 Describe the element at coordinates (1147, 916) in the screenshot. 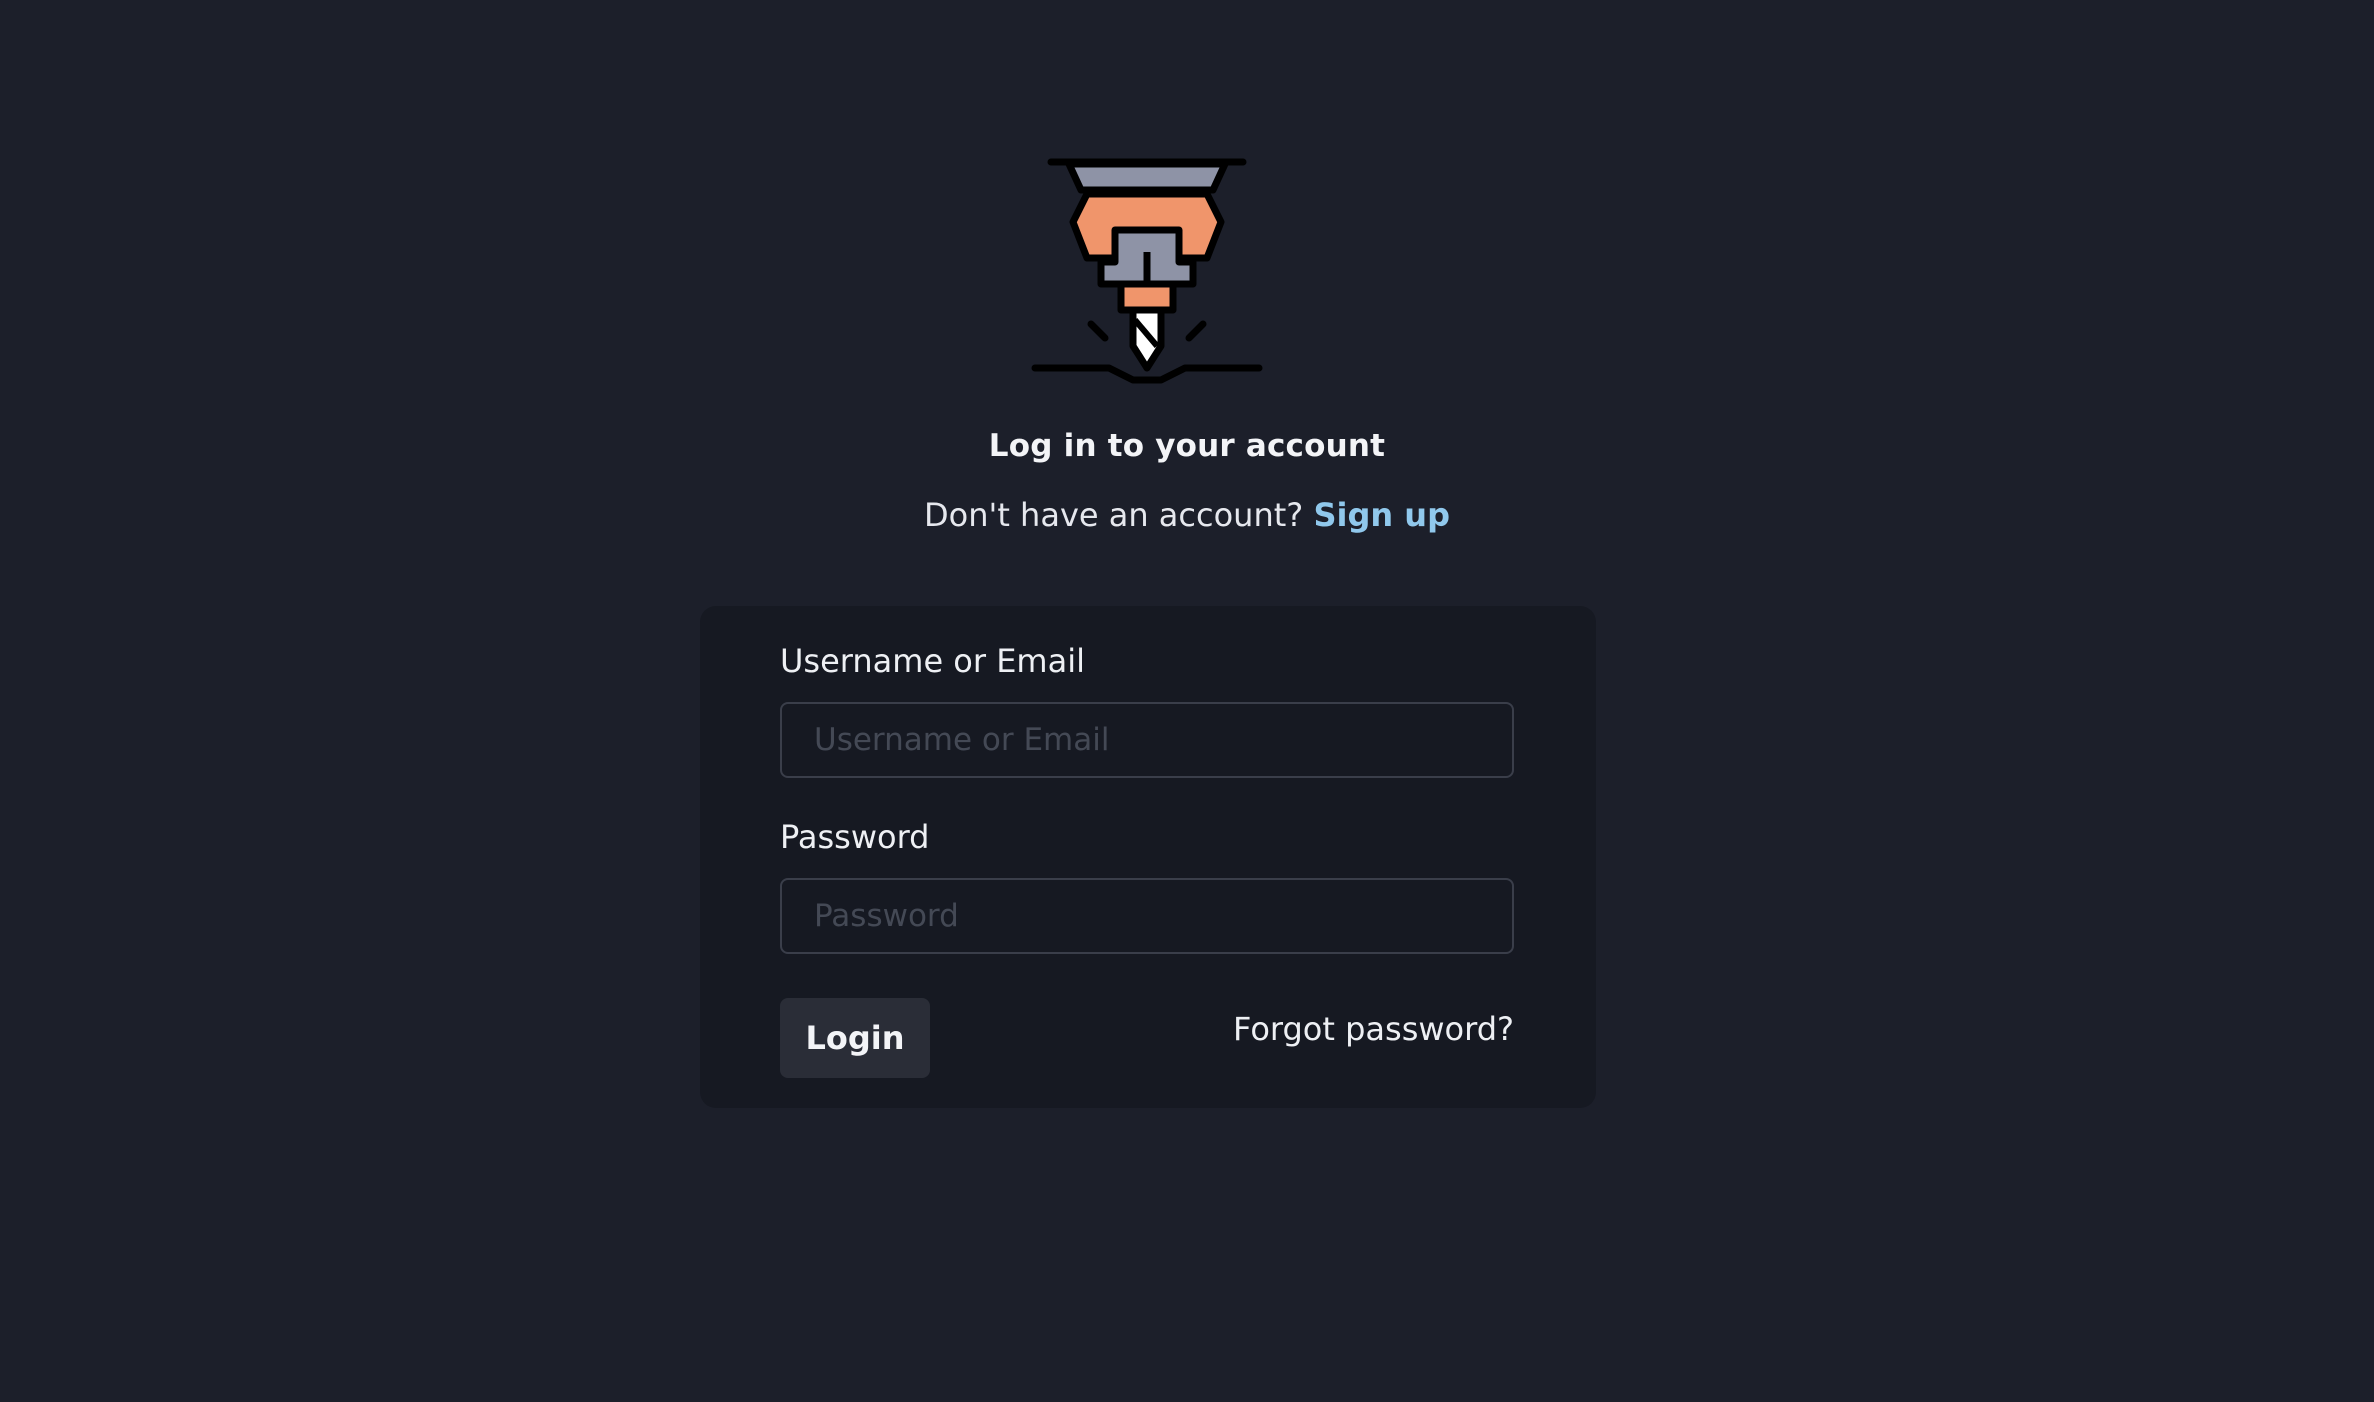

I see `password-input` at that location.